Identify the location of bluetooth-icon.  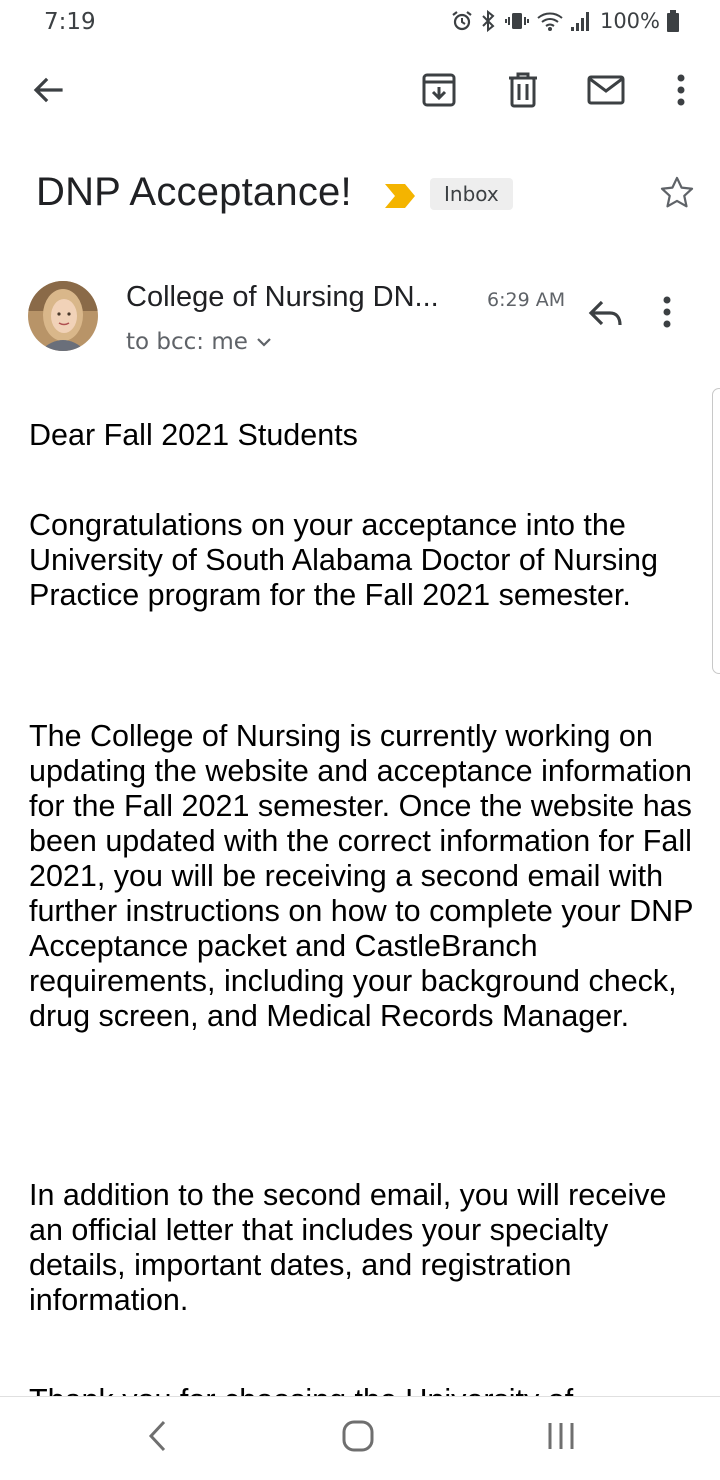
(488, 21).